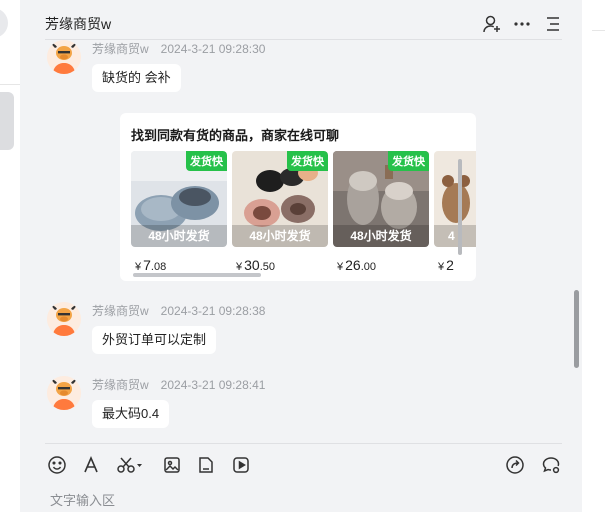 The image size is (605, 512). I want to click on video-icon, so click(241, 465).